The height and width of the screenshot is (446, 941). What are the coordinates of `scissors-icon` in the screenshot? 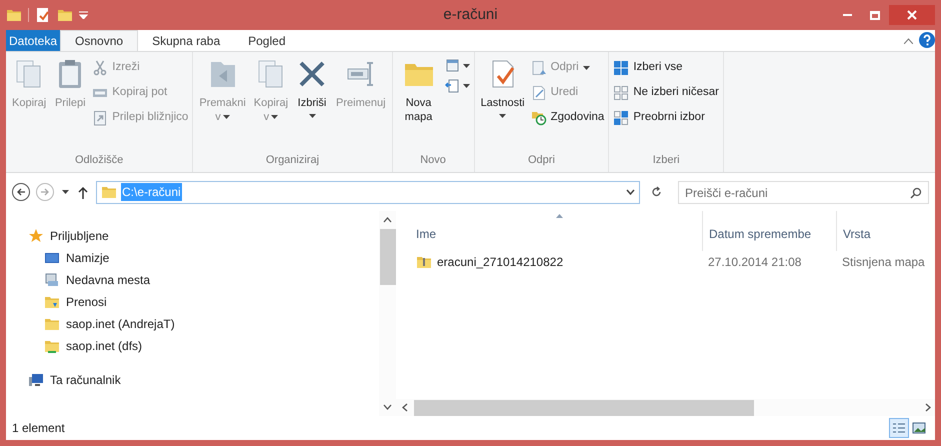 It's located at (100, 68).